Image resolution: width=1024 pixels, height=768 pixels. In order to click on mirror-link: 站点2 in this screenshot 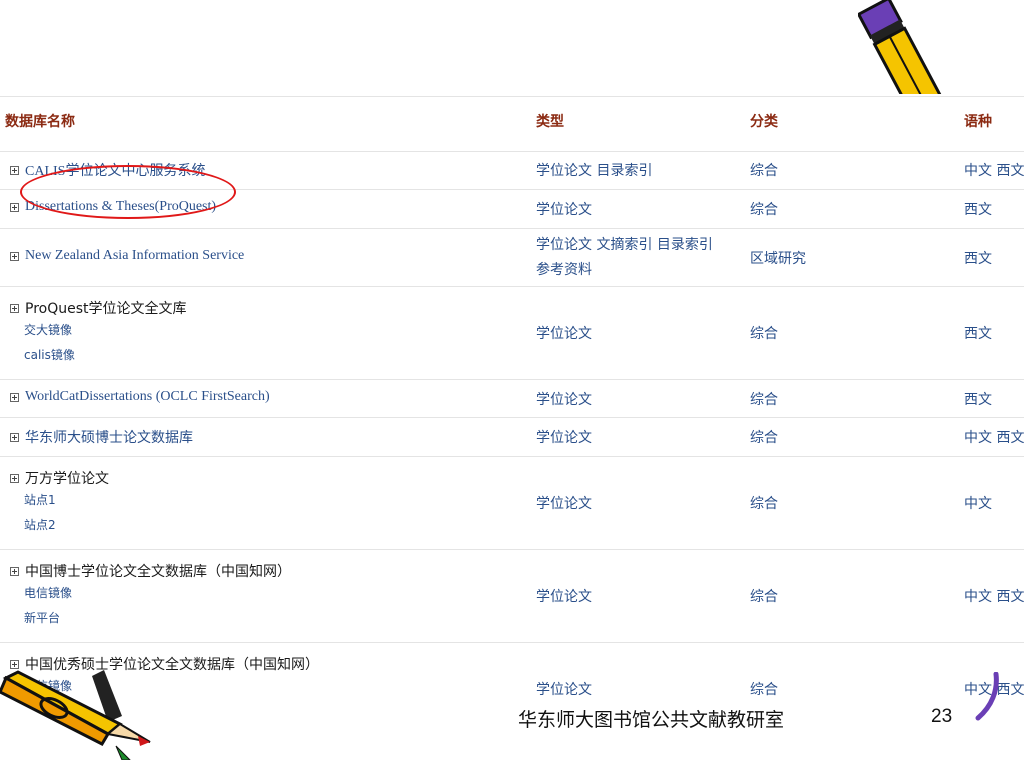, I will do `click(66, 525)`.